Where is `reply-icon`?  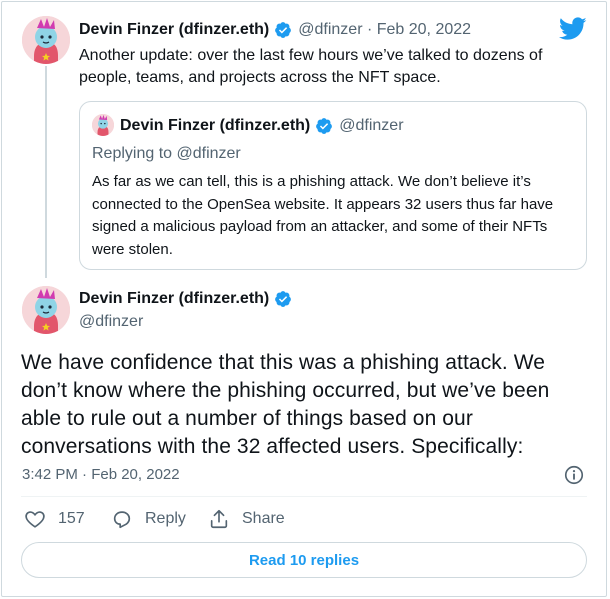
reply-icon is located at coordinates (122, 520).